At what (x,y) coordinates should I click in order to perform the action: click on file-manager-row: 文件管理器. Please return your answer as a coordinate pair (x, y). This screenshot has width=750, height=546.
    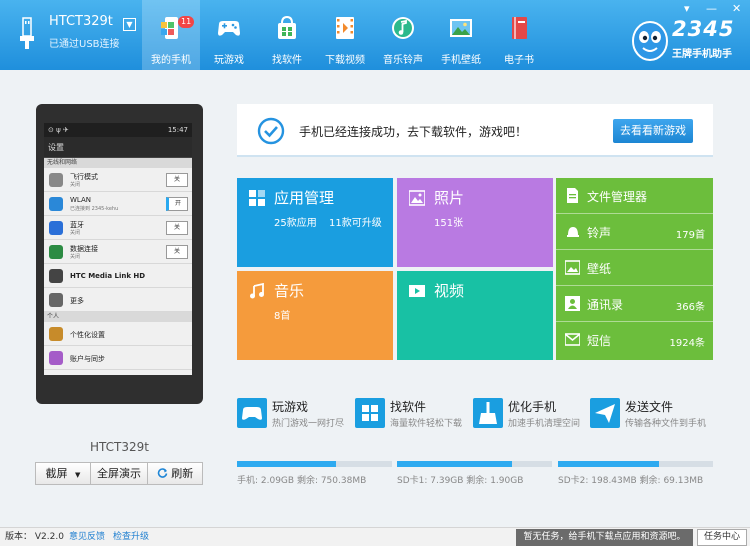
    Looking at the image, I should click on (634, 196).